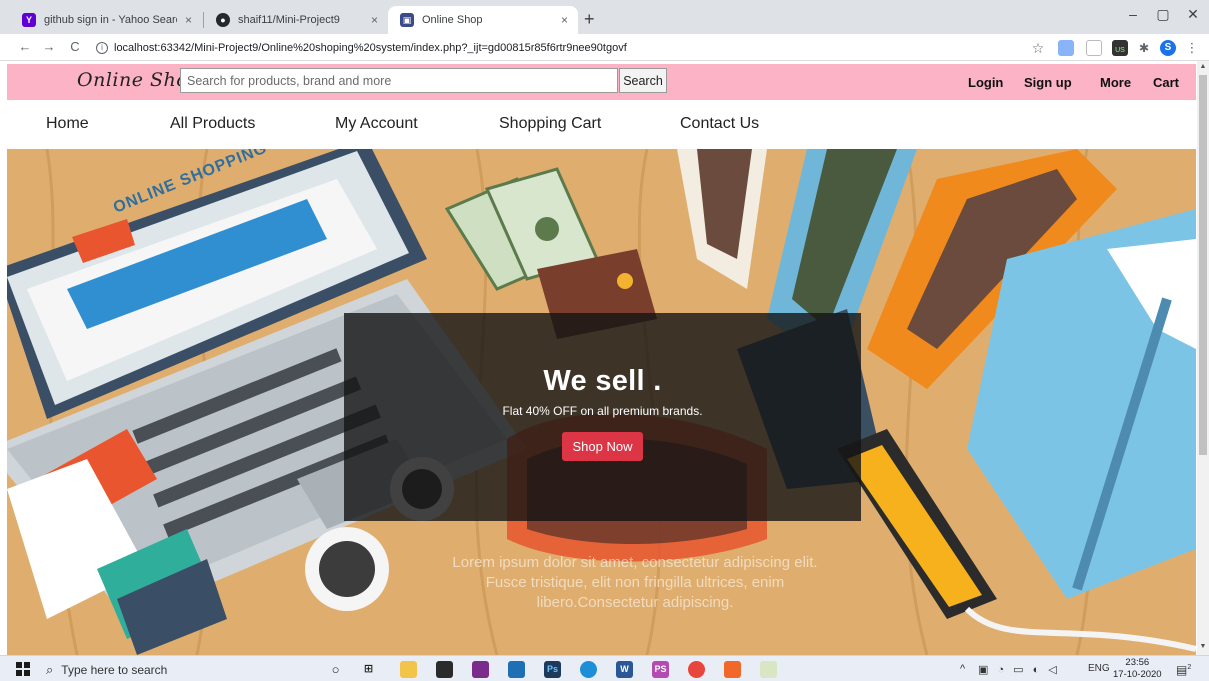 The image size is (1209, 681). What do you see at coordinates (452, 20) in the screenshot?
I see `tab-title: Online Shop` at bounding box center [452, 20].